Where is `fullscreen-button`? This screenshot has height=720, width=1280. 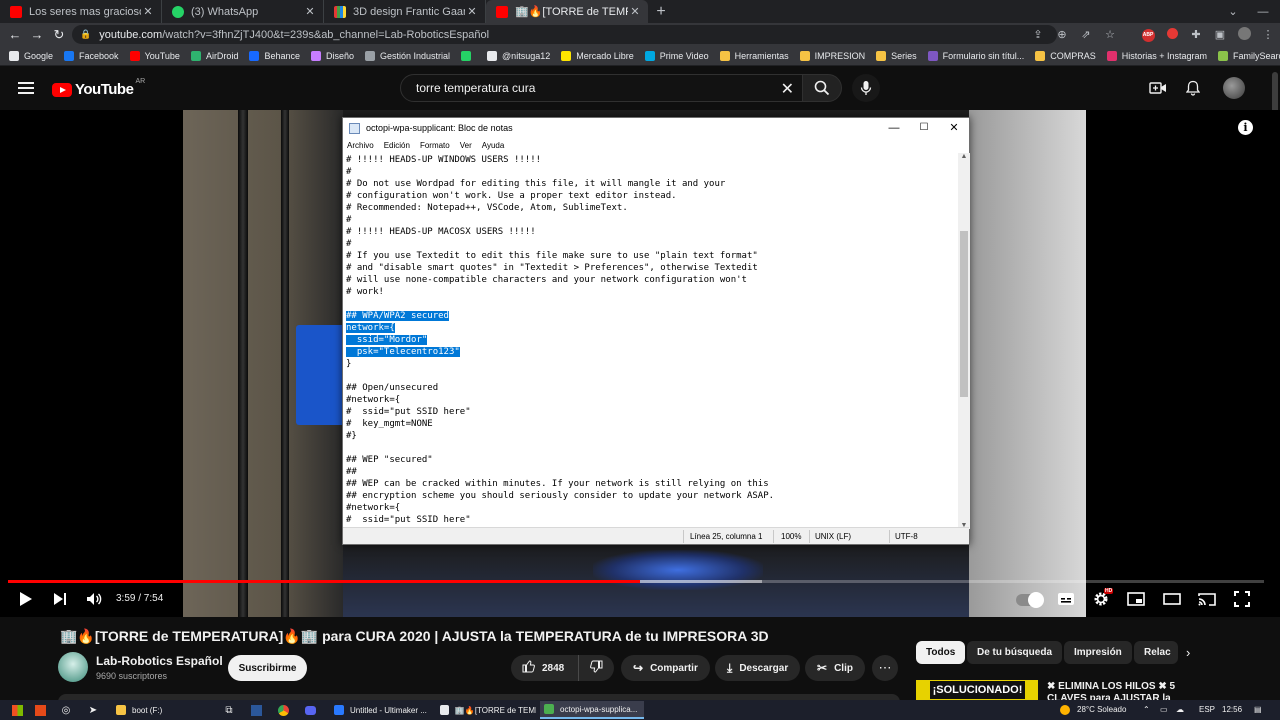 fullscreen-button is located at coordinates (1242, 599).